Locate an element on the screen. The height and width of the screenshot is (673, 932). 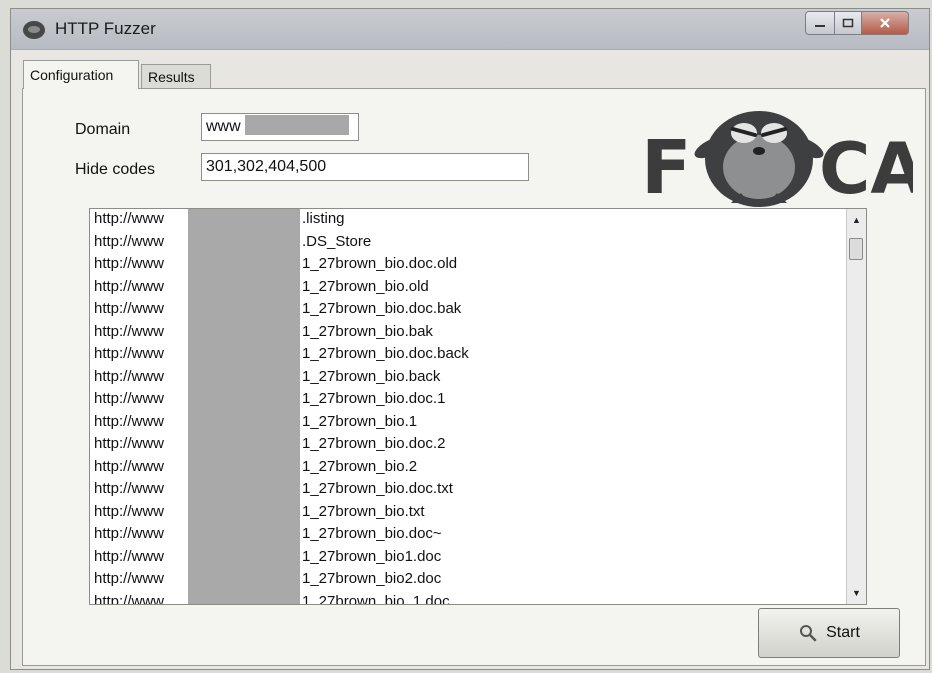
window-title: HTTP Fuzzer is located at coordinates (105, 28).